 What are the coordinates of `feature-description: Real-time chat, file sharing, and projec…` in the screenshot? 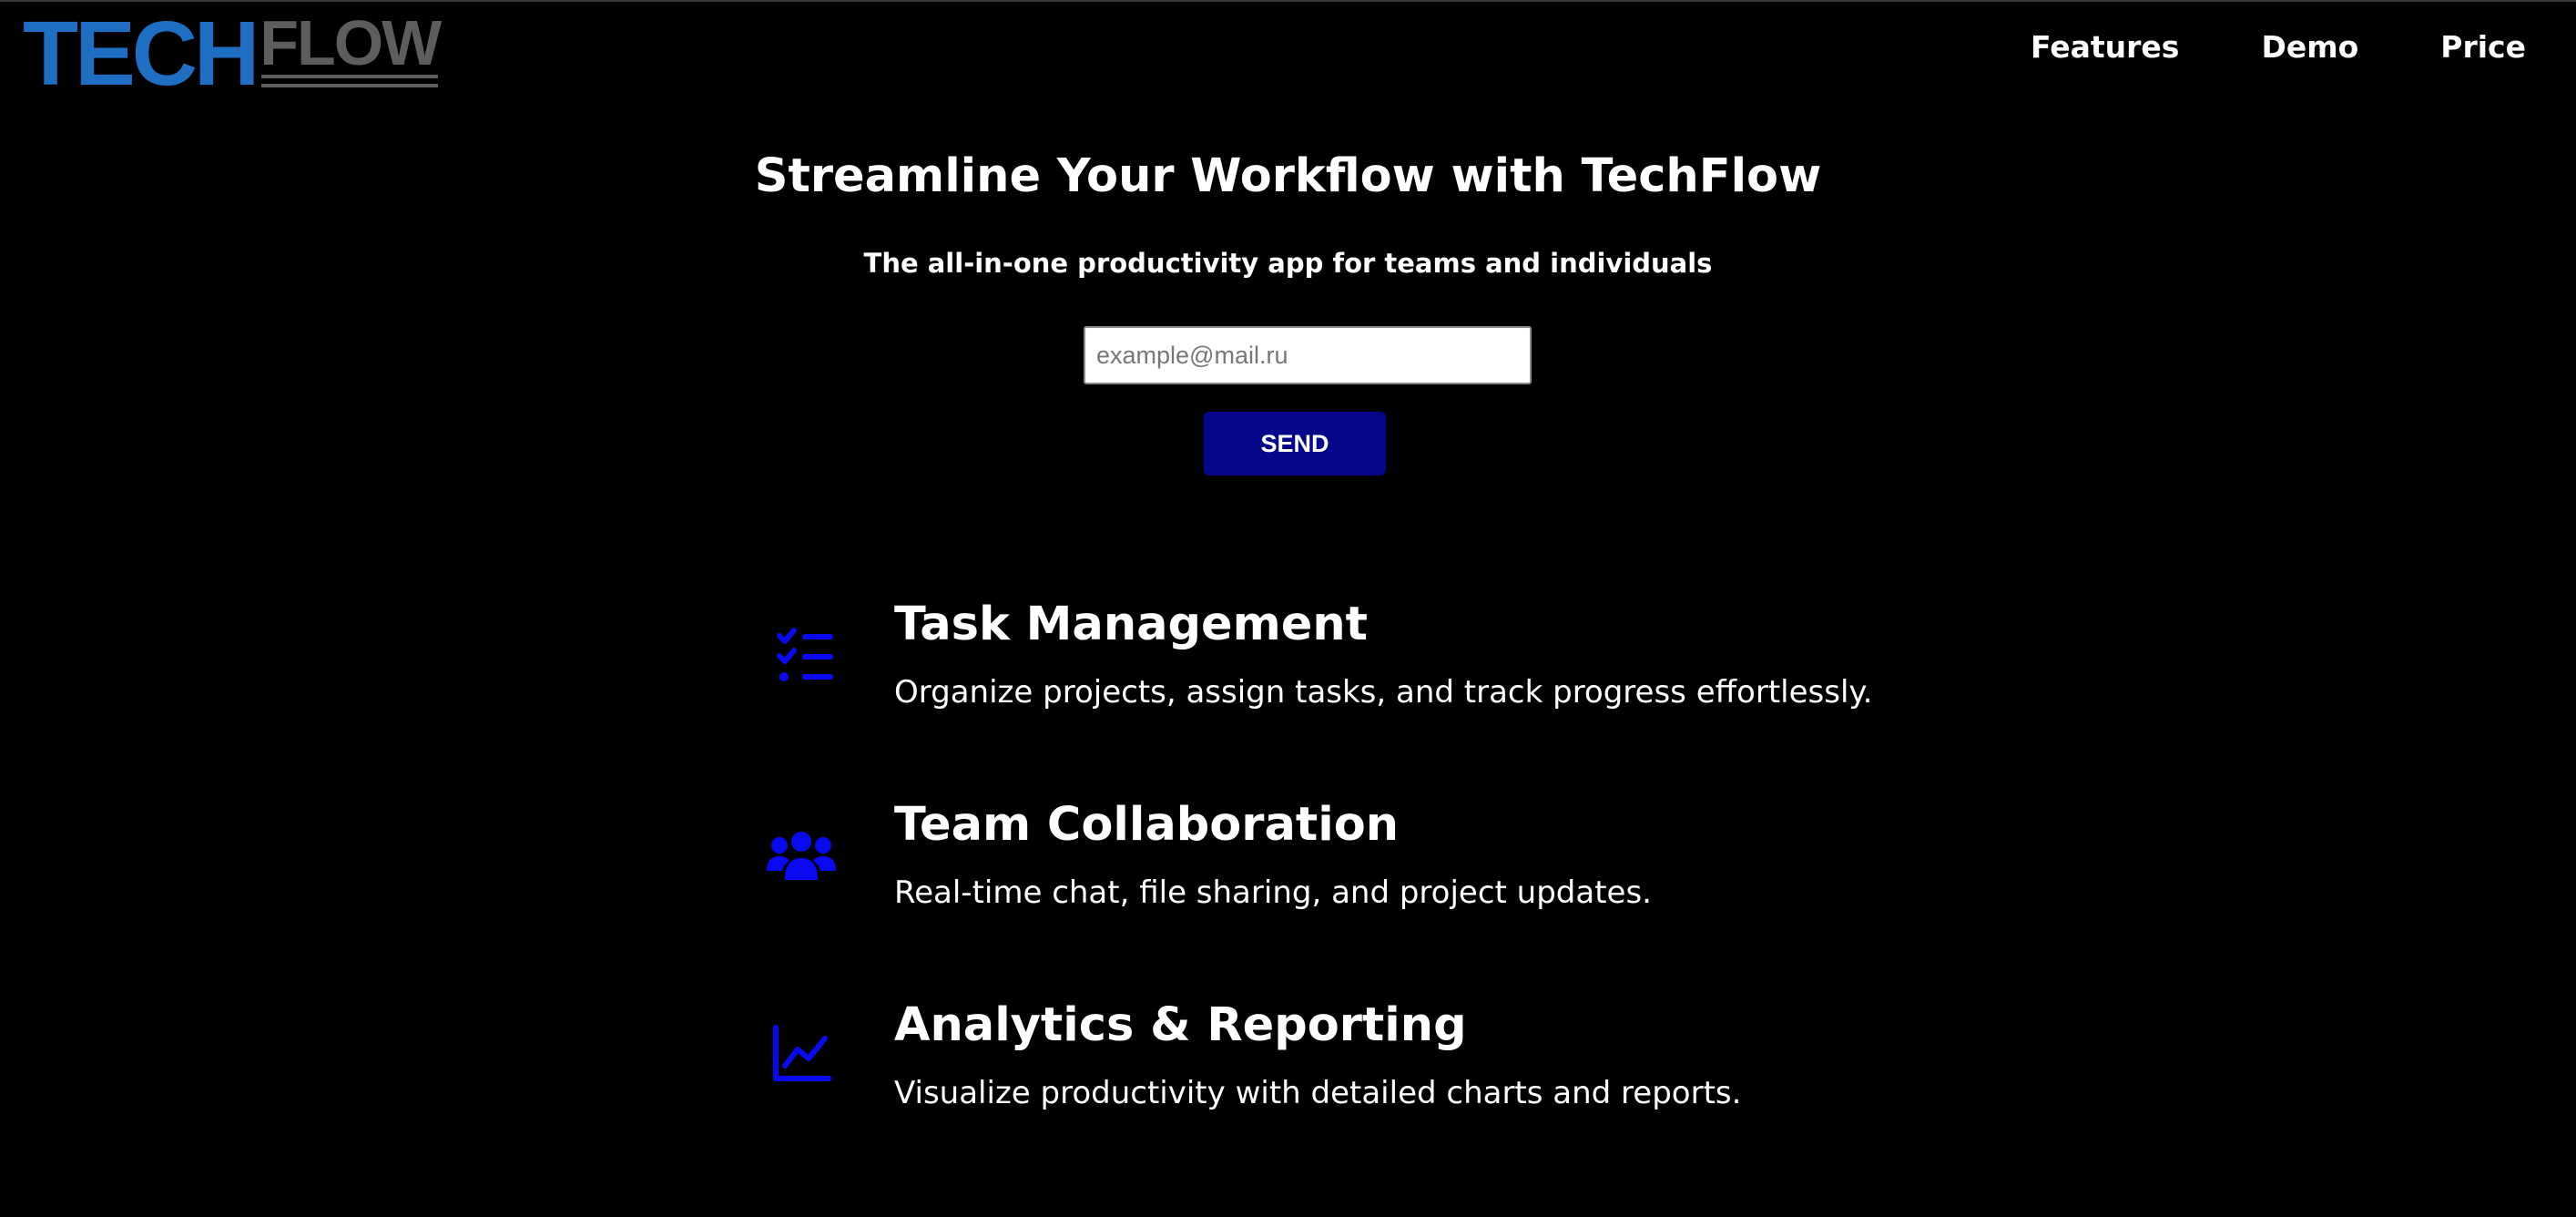 It's located at (1273, 892).